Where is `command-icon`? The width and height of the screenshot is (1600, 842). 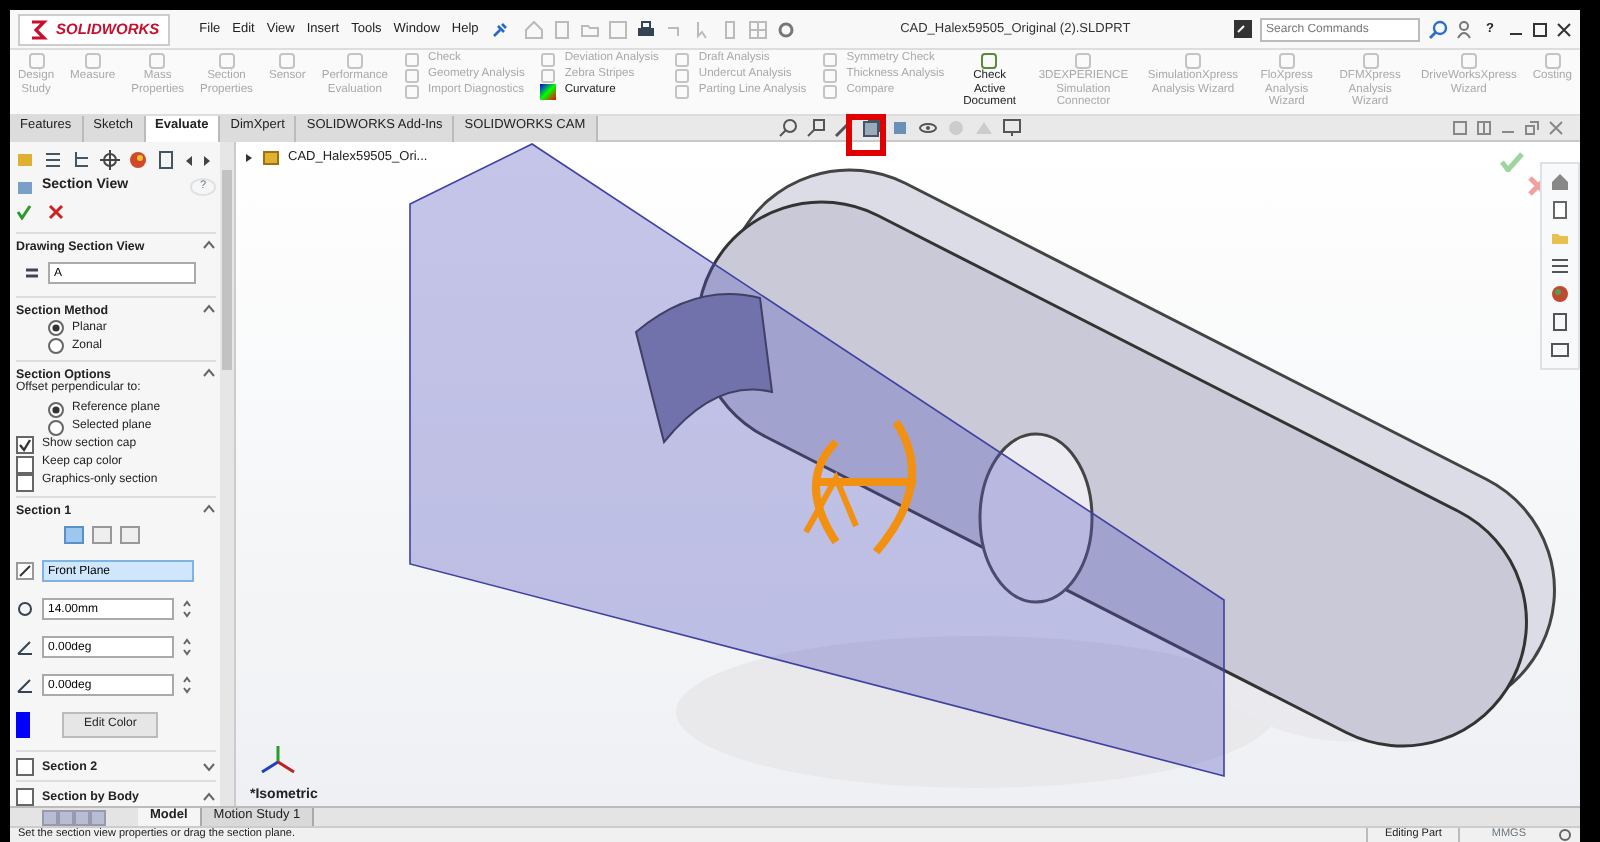
command-icon is located at coordinates (1243, 29).